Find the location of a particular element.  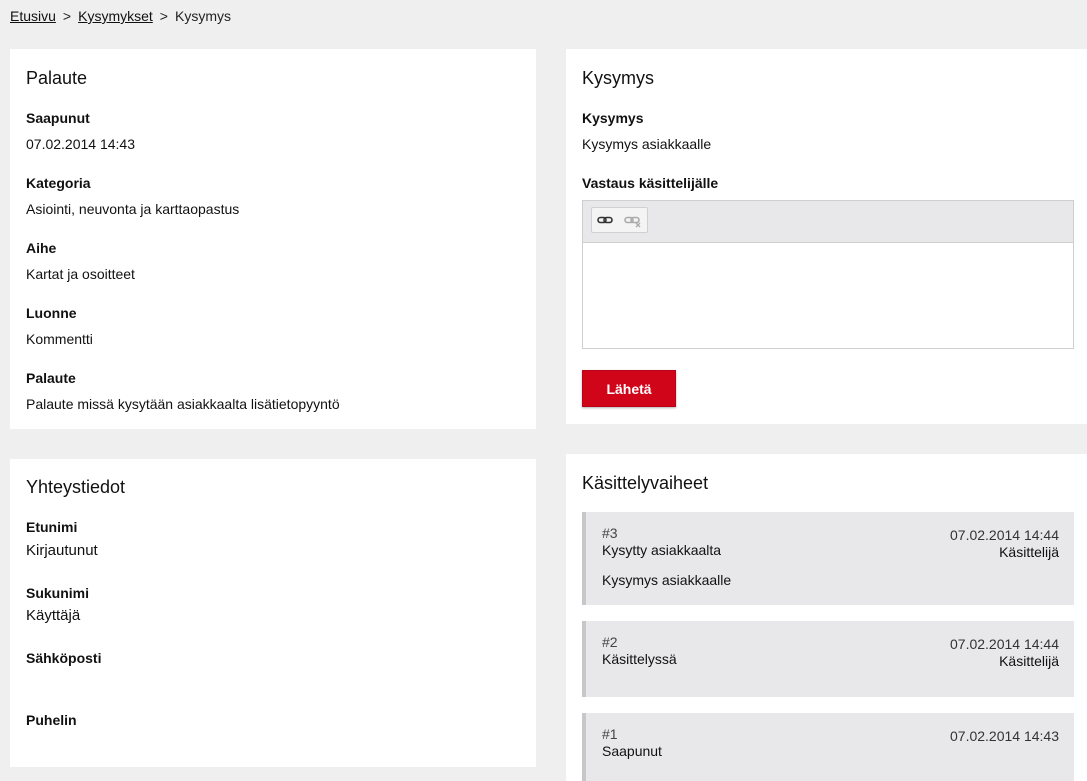

editor-toolbar is located at coordinates (828, 222).